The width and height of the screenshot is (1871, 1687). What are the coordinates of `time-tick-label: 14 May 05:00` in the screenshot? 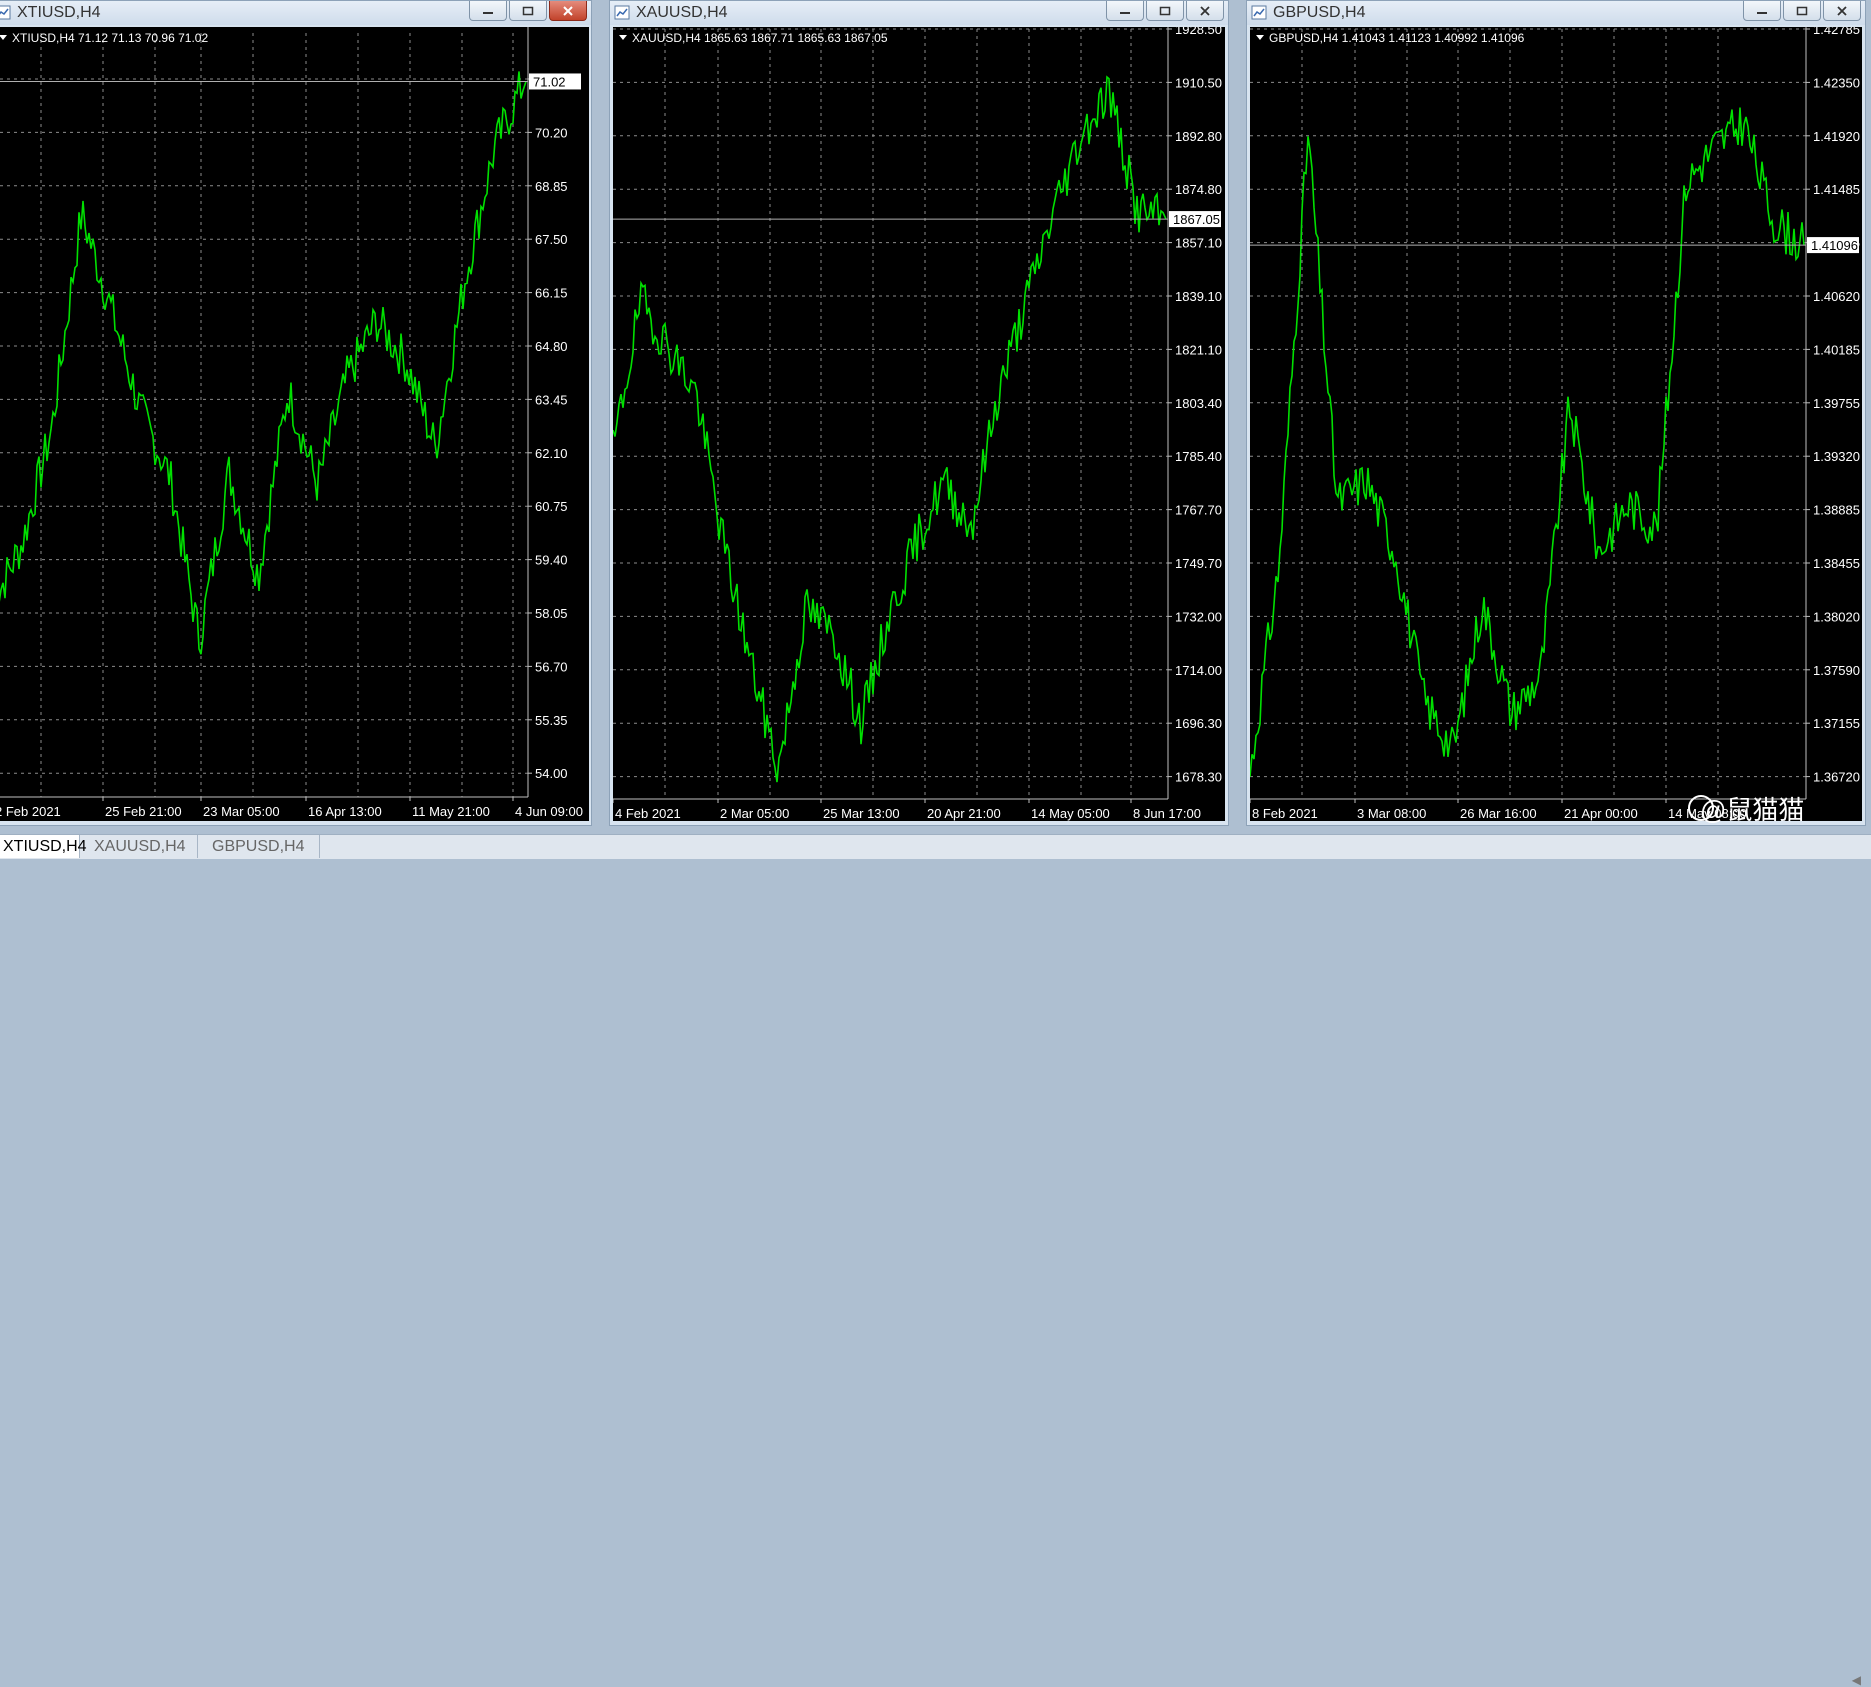 It's located at (1070, 813).